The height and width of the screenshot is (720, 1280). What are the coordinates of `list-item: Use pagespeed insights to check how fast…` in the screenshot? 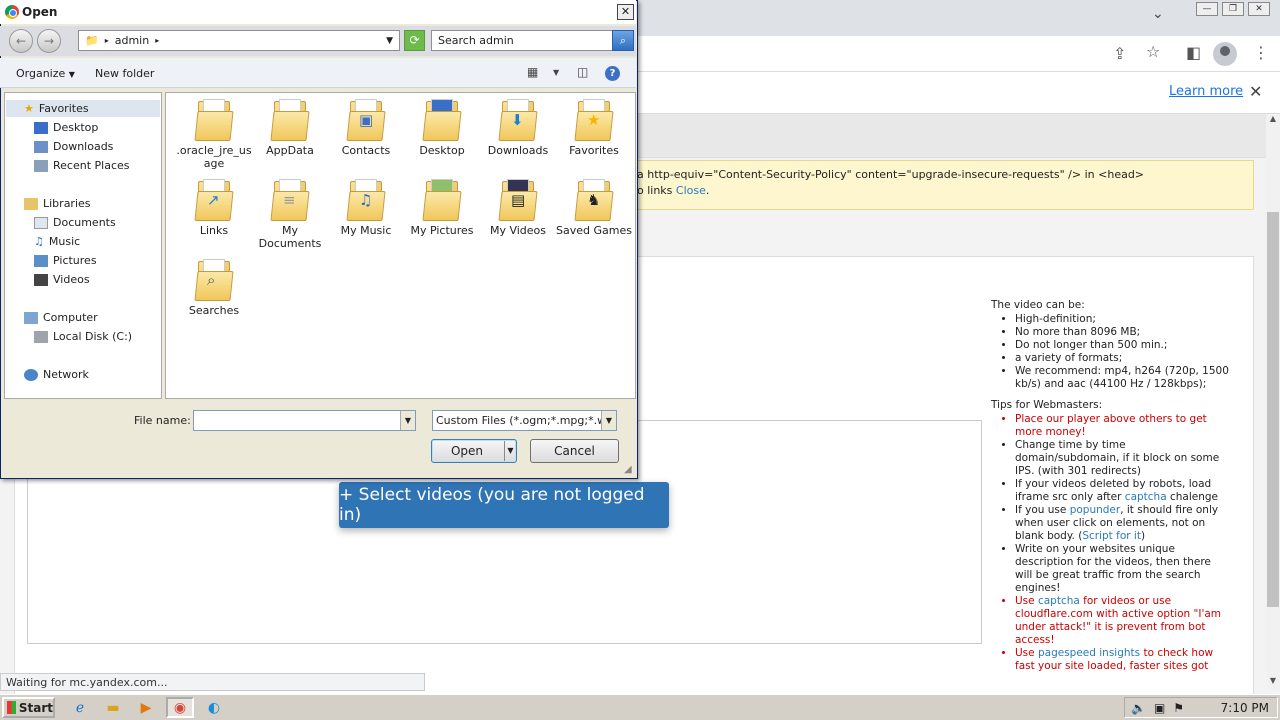 It's located at (1123, 660).